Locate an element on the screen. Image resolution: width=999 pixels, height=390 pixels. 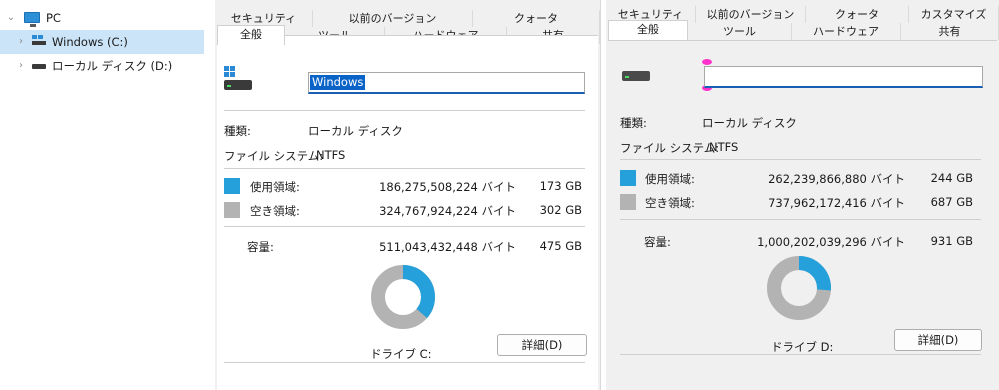
capacity-gb: 475 GB is located at coordinates (560, 246).